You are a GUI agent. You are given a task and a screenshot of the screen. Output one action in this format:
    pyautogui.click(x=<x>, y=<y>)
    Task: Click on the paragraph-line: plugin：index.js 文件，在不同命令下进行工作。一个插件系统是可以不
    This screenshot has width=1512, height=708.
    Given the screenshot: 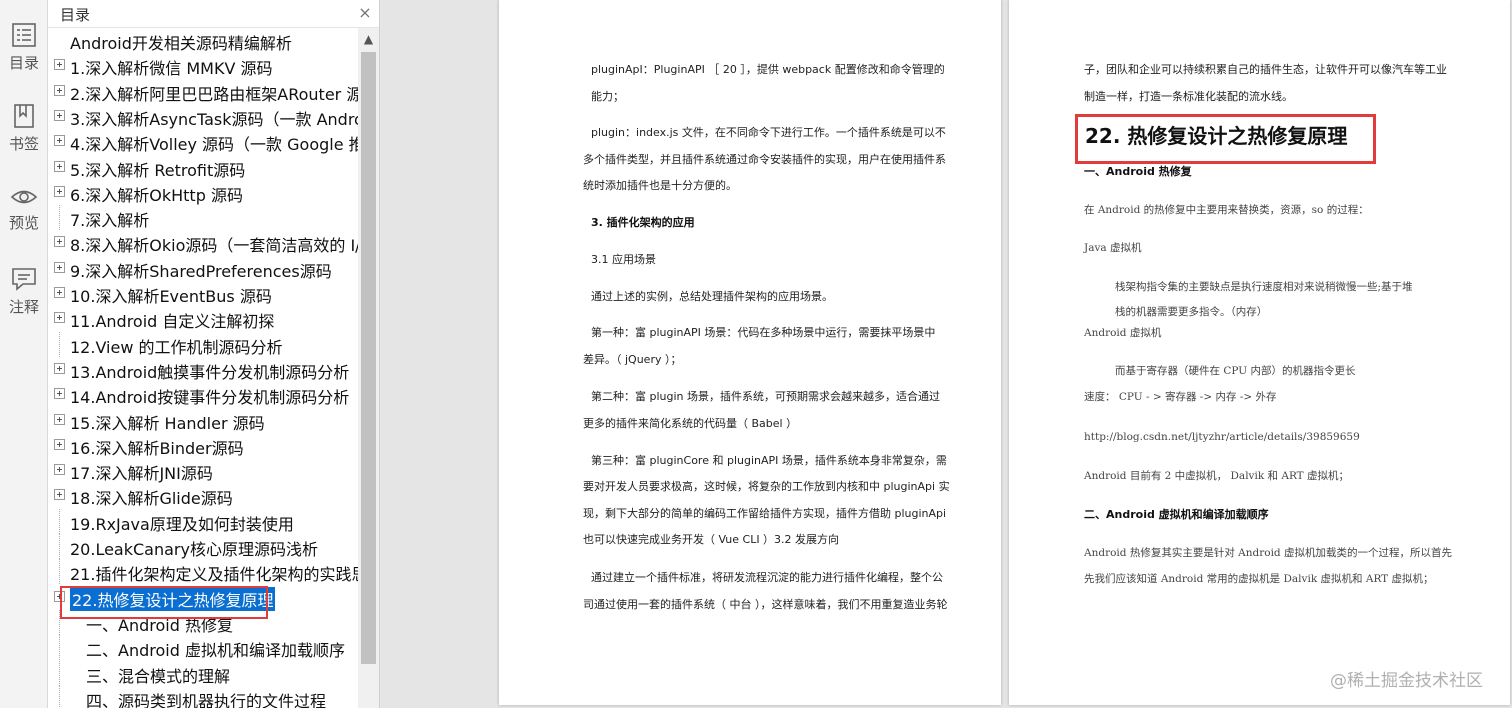 What is the action you would take?
    pyautogui.click(x=768, y=132)
    